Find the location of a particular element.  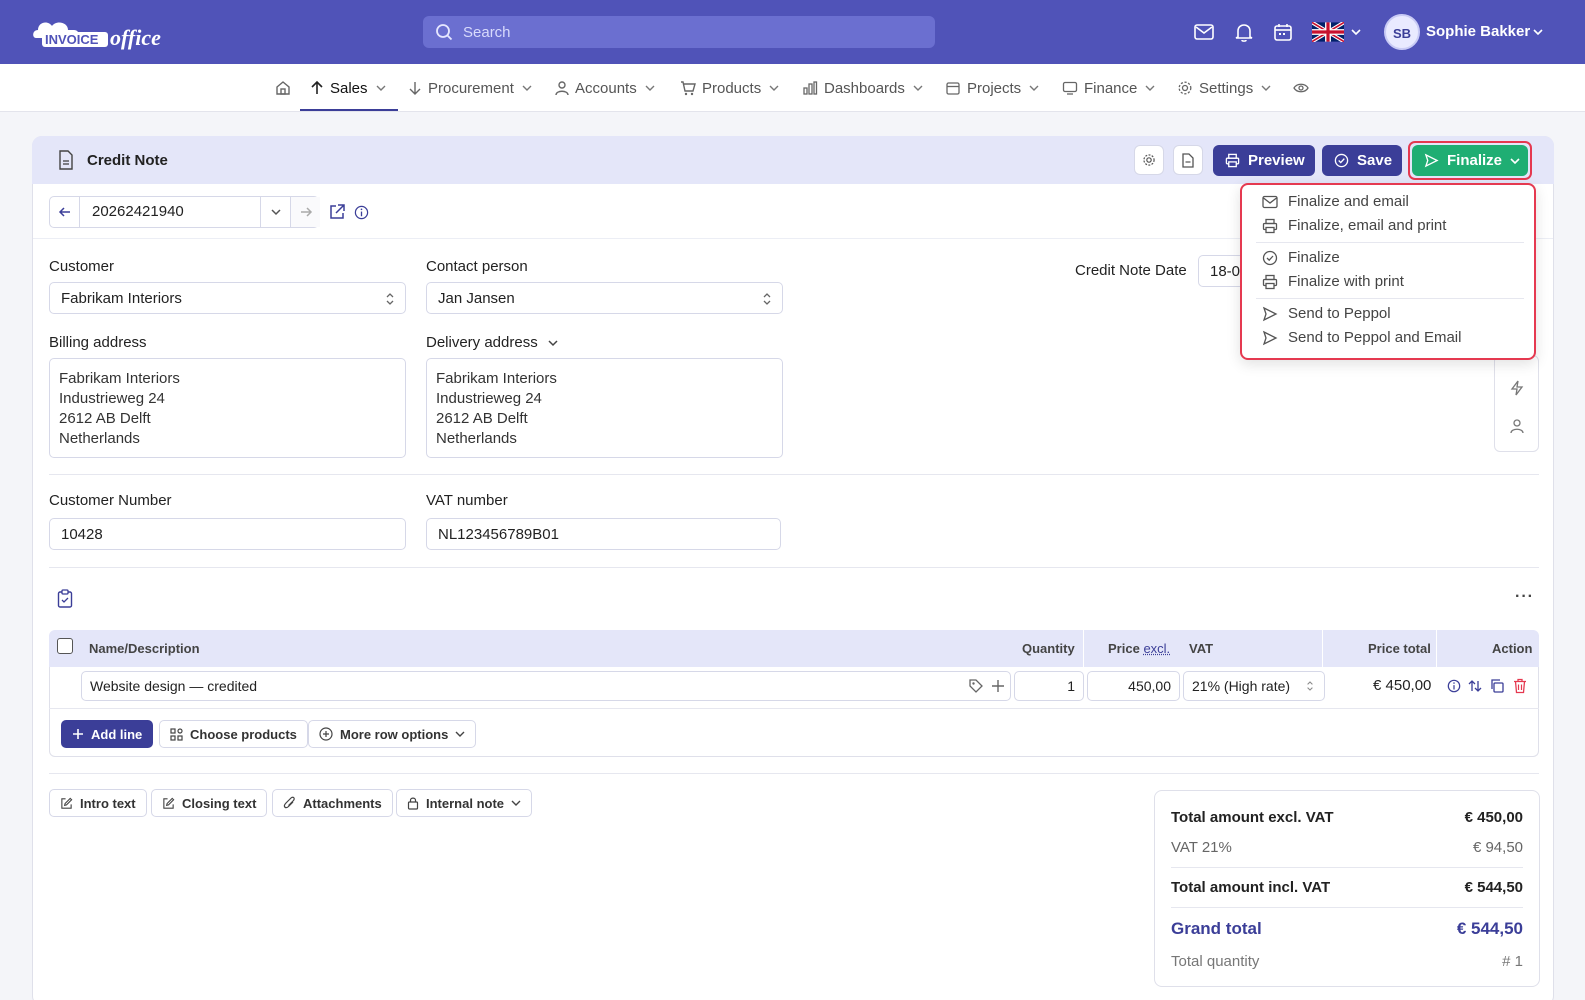

send-icon is located at coordinates (1270, 314).